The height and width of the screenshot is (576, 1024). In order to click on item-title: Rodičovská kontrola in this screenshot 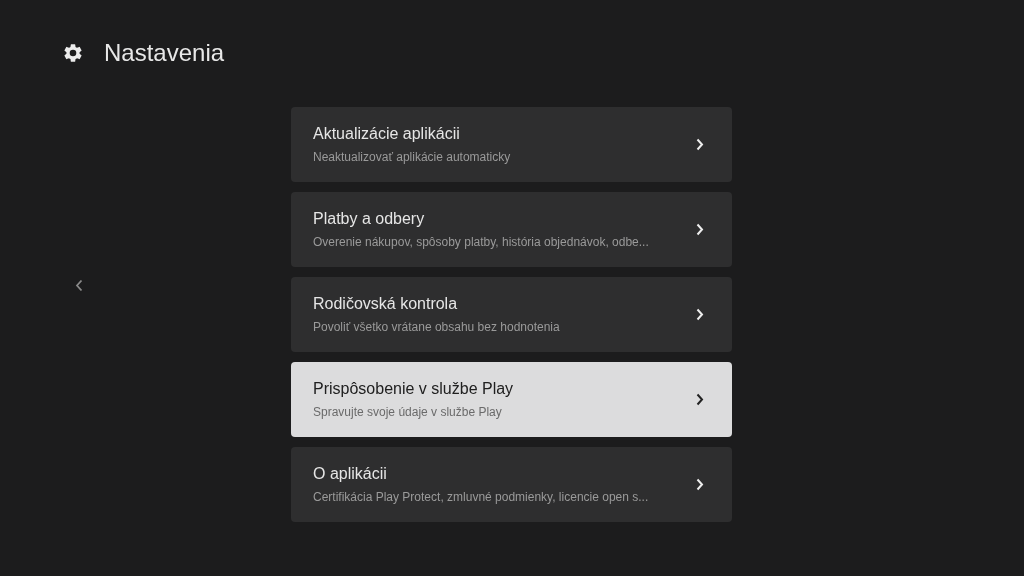, I will do `click(386, 304)`.